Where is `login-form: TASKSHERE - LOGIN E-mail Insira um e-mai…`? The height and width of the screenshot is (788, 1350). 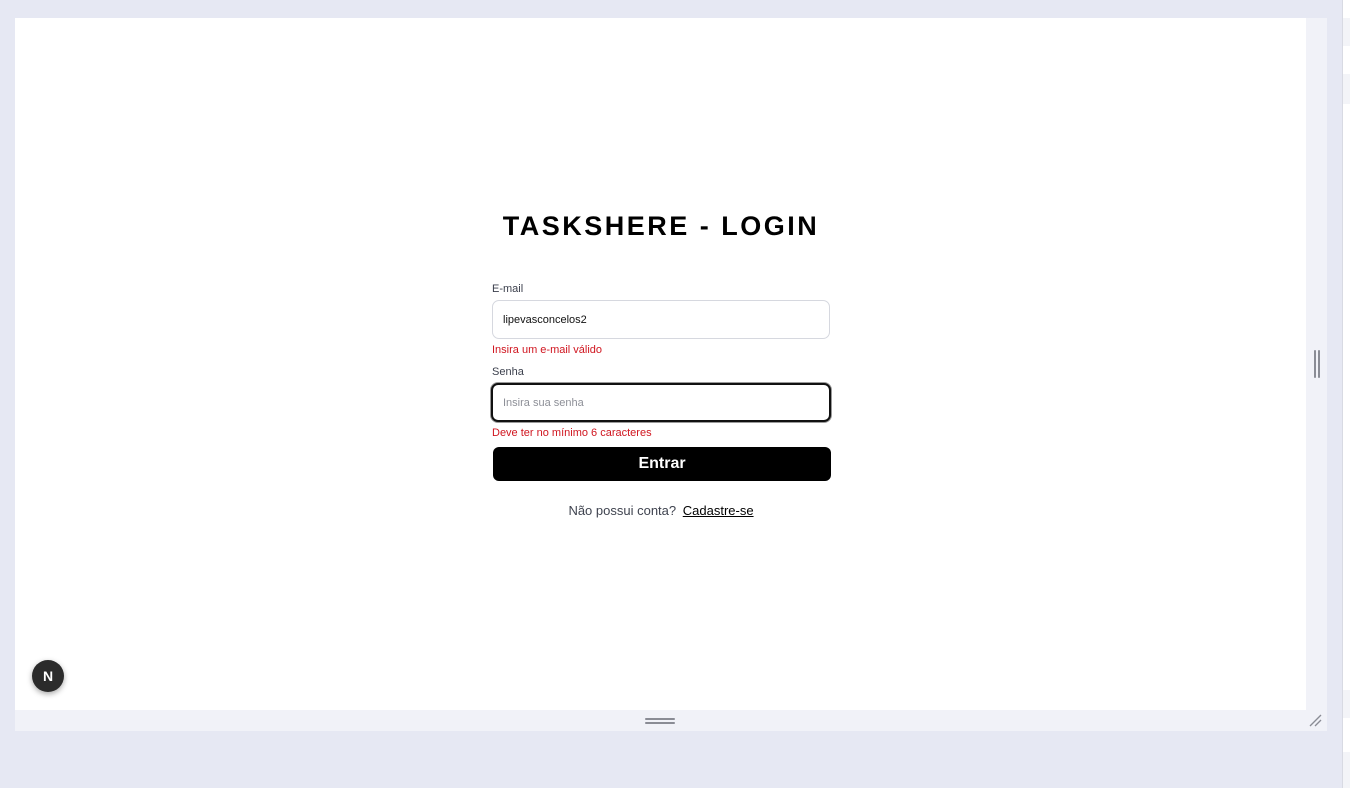
login-form: TASKSHERE - LOGIN E-mail Insira um e-mai… is located at coordinates (661, 362).